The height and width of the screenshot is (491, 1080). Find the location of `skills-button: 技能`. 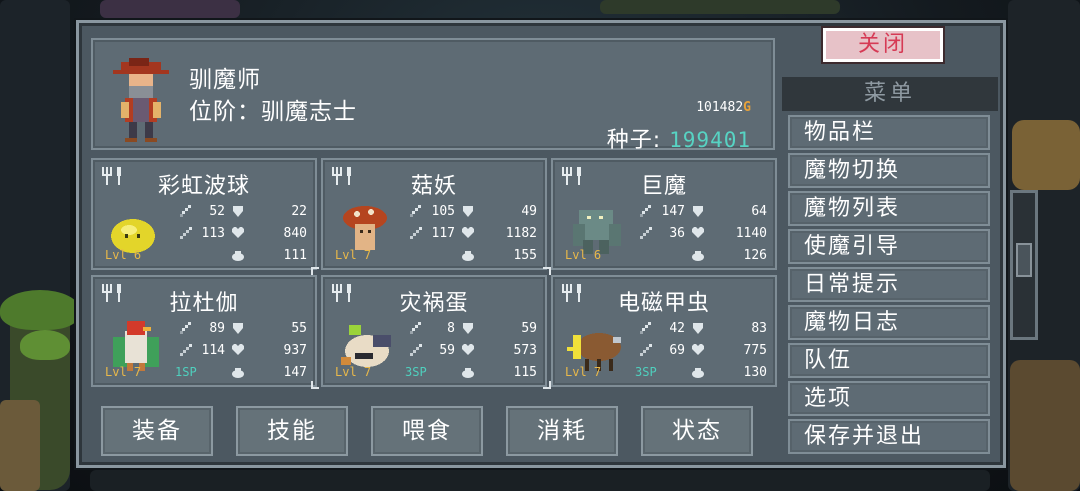

skills-button: 技能 is located at coordinates (292, 431).